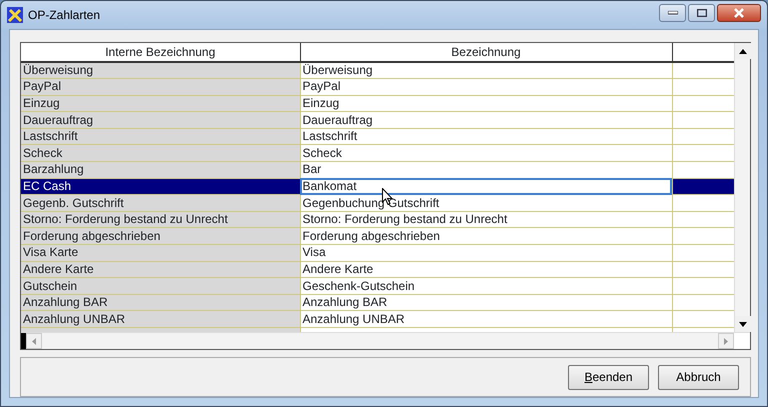 The height and width of the screenshot is (407, 768). I want to click on cell-edit-field: Bankomat, so click(486, 186).